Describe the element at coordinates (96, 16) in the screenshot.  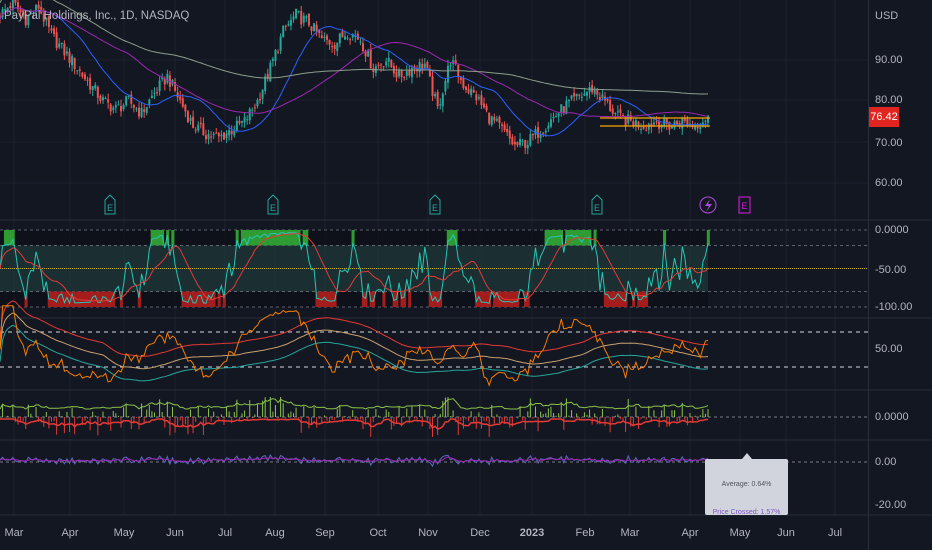
I see `symbol-legend: PayPal Holdings, Inc., 1D, NASDAQ` at that location.